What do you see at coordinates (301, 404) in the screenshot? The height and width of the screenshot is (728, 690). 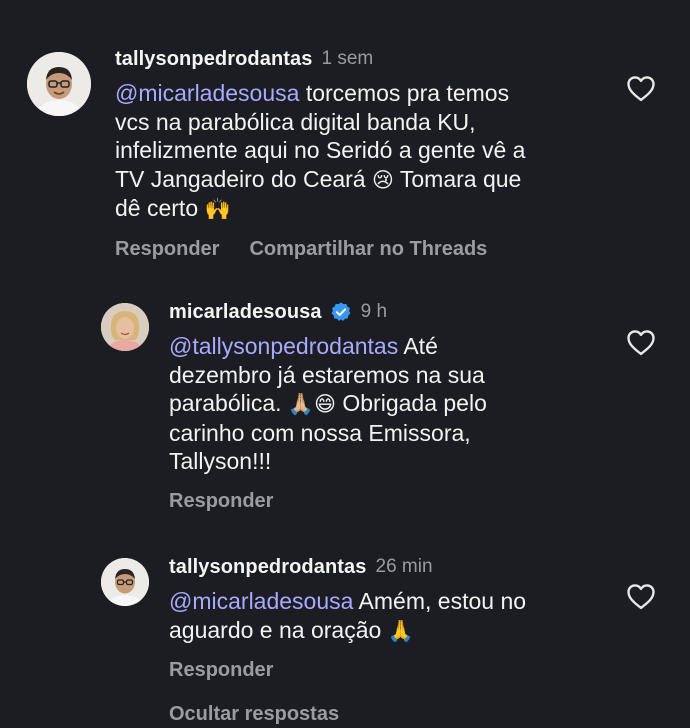 I see `folded-hands-emoji: 🙏🏼` at bounding box center [301, 404].